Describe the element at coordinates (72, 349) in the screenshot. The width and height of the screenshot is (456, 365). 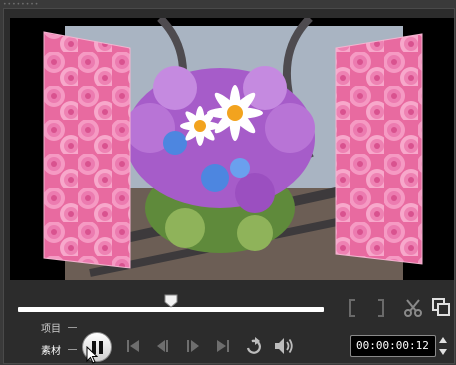
I see `clip-dash` at that location.